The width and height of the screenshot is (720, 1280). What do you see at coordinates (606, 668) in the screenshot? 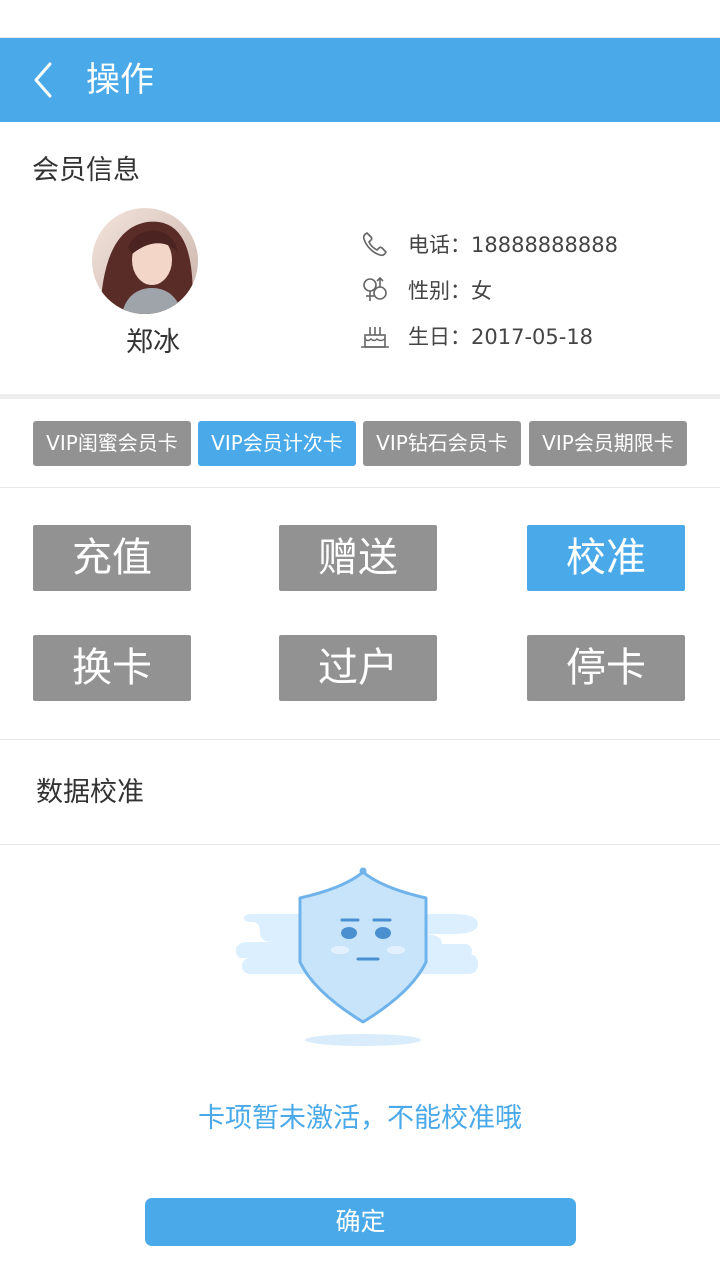
I see `suspend-card-button: 停卡` at bounding box center [606, 668].